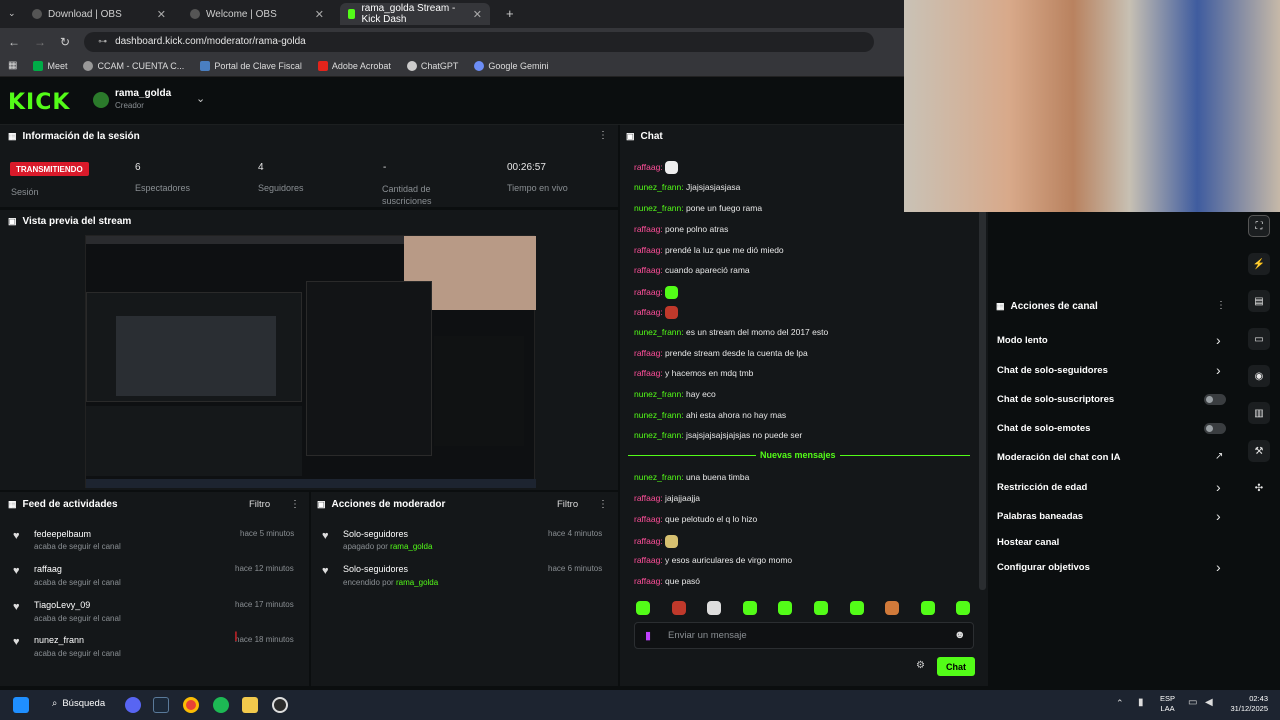 The width and height of the screenshot is (1280, 720). Describe the element at coordinates (960, 635) in the screenshot. I see `emoji-picker-icon: ☻` at that location.